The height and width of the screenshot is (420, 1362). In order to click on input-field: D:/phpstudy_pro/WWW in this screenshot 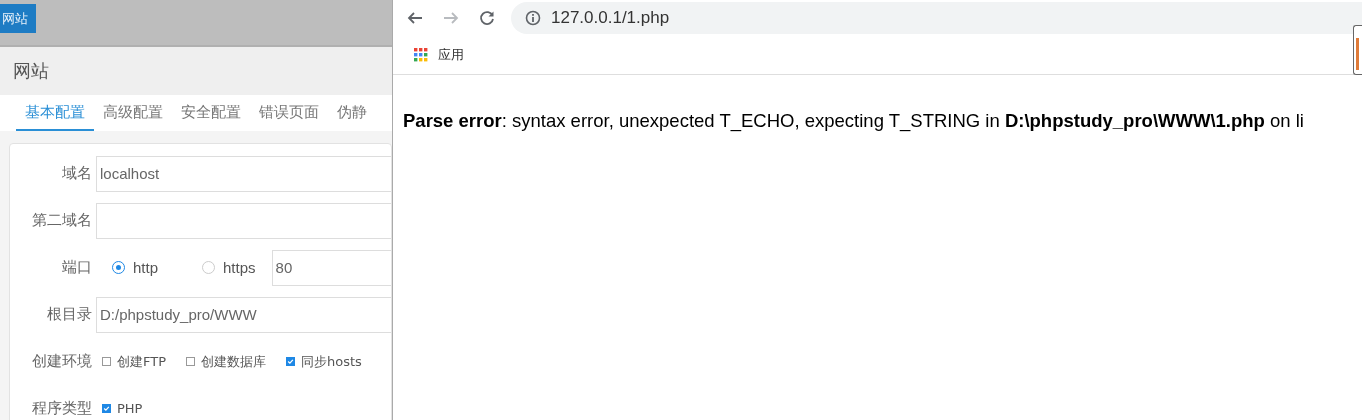, I will do `click(243, 314)`.